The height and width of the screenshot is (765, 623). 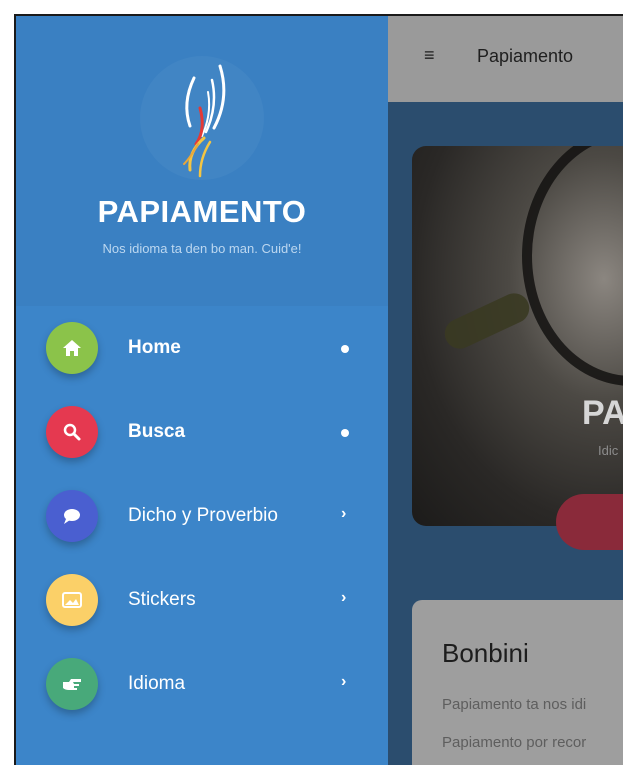 What do you see at coordinates (202, 348) in the screenshot?
I see `menu-item-home: Home` at bounding box center [202, 348].